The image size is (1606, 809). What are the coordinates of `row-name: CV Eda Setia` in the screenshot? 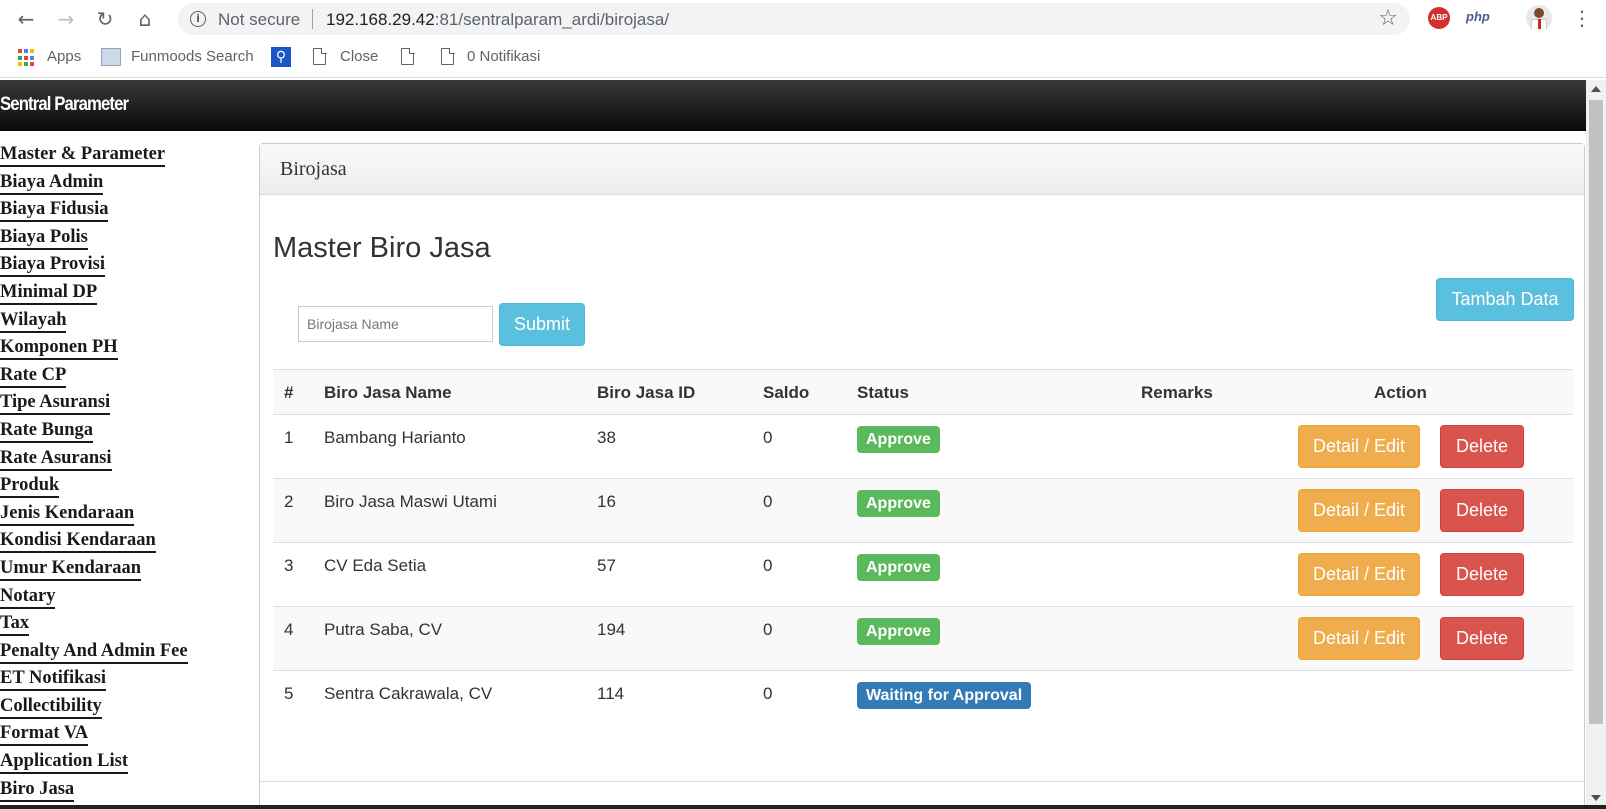 It's located at (375, 565).